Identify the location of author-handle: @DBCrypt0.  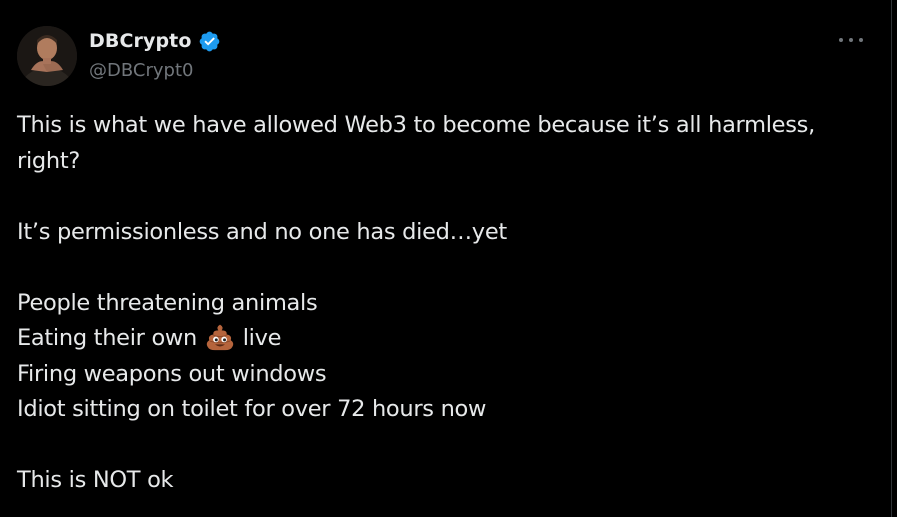
(141, 70).